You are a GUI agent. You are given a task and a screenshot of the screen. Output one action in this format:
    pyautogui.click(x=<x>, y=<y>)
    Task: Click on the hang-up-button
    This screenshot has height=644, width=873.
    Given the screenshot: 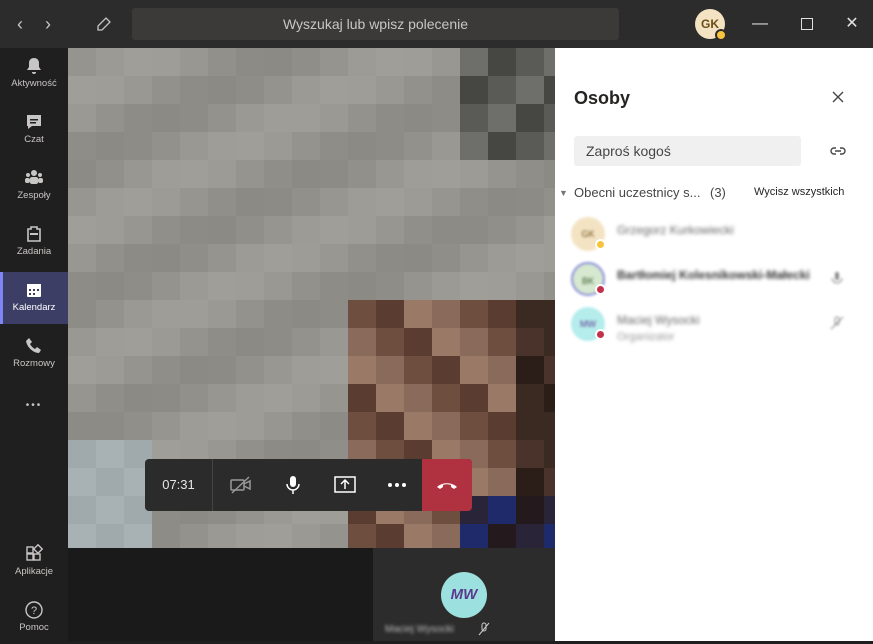 What is the action you would take?
    pyautogui.click(x=447, y=485)
    